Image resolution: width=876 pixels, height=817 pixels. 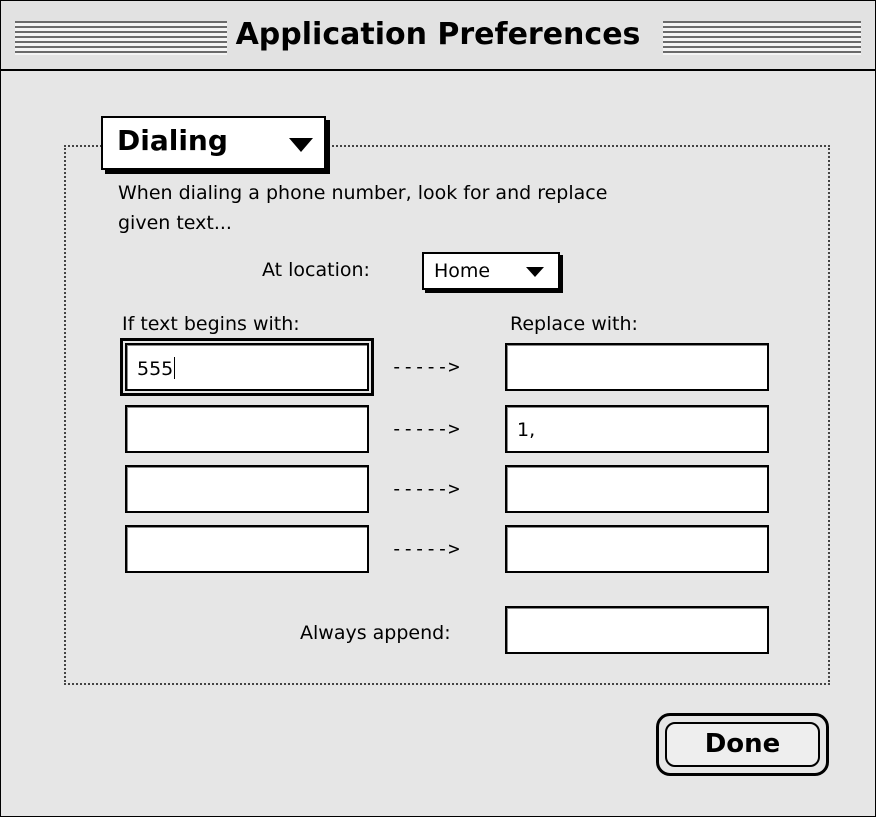 What do you see at coordinates (637, 429) in the screenshot?
I see `replace-with-field-2: 1,` at bounding box center [637, 429].